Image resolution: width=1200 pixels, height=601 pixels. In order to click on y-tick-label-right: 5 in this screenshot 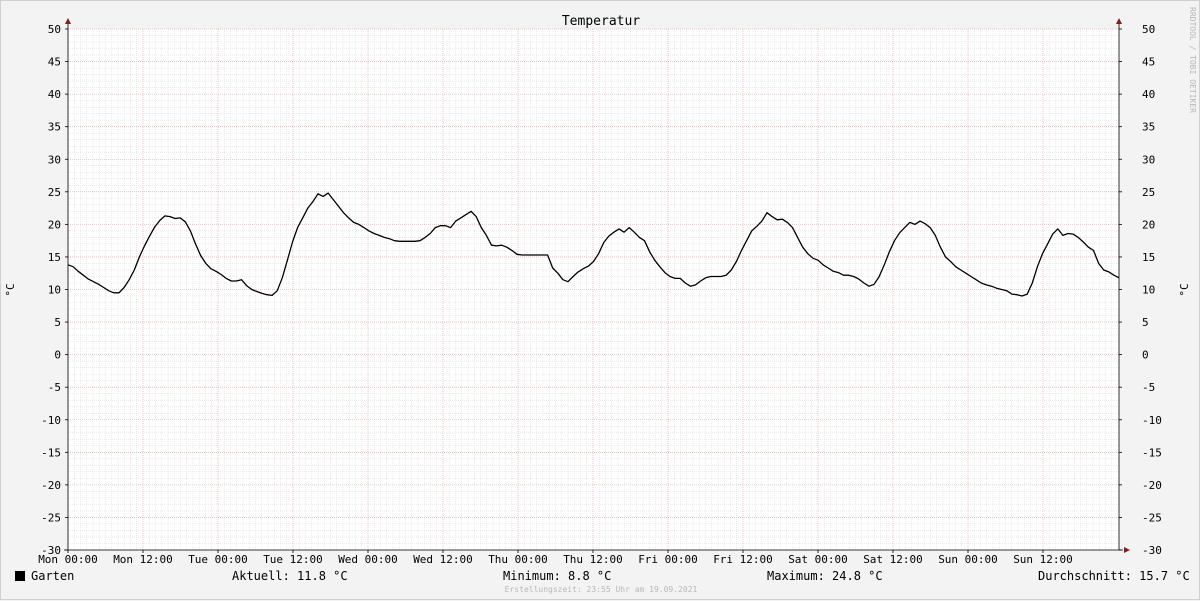, I will do `click(1145, 322)`.